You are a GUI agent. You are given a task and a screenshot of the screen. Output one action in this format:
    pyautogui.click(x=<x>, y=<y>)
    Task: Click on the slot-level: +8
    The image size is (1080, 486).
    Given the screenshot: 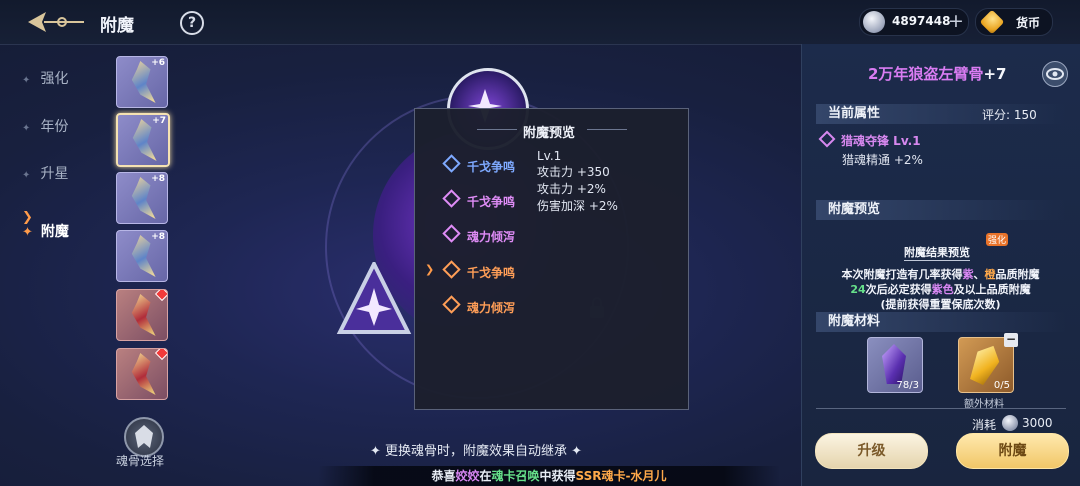 What is the action you would take?
    pyautogui.click(x=158, y=237)
    